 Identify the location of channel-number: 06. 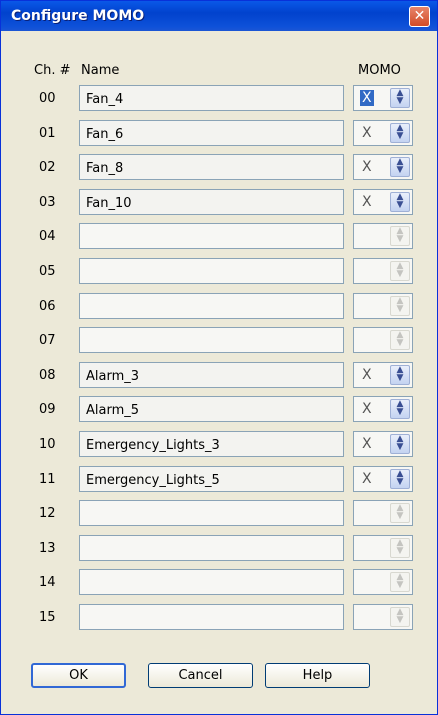
(47, 306).